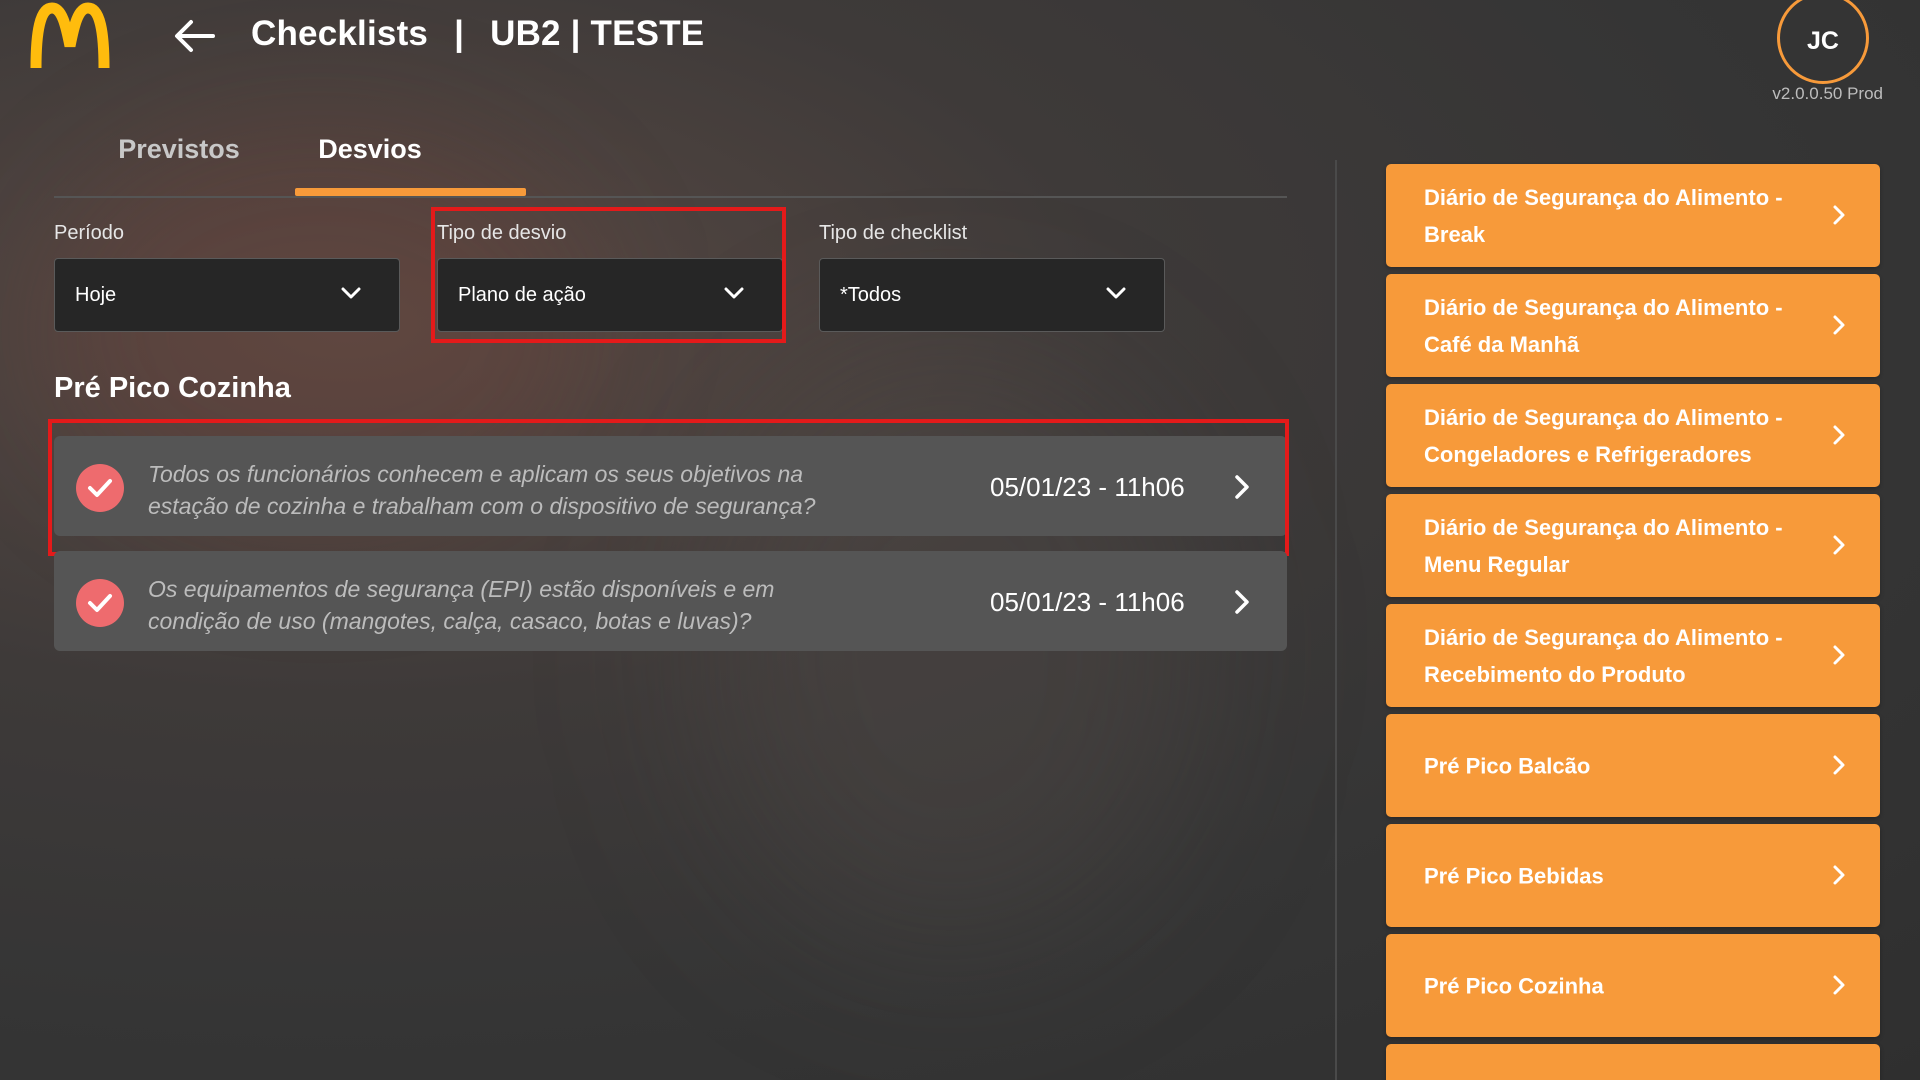 The height and width of the screenshot is (1080, 1920). What do you see at coordinates (89, 233) in the screenshot?
I see `periodo-label: Período` at bounding box center [89, 233].